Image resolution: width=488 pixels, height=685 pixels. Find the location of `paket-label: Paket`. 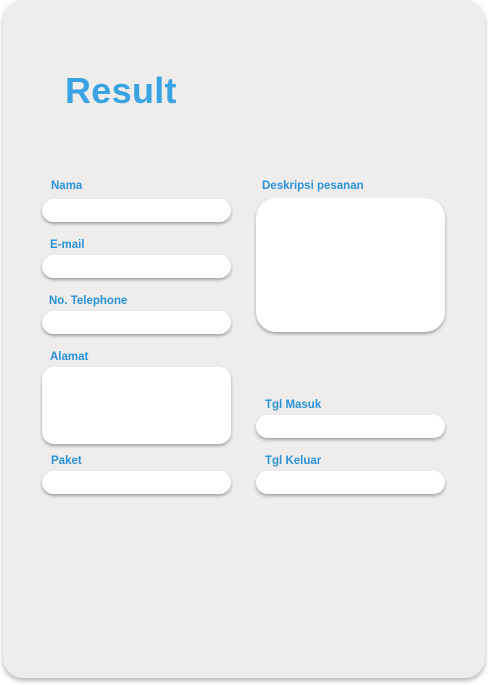

paket-label: Paket is located at coordinates (66, 461).